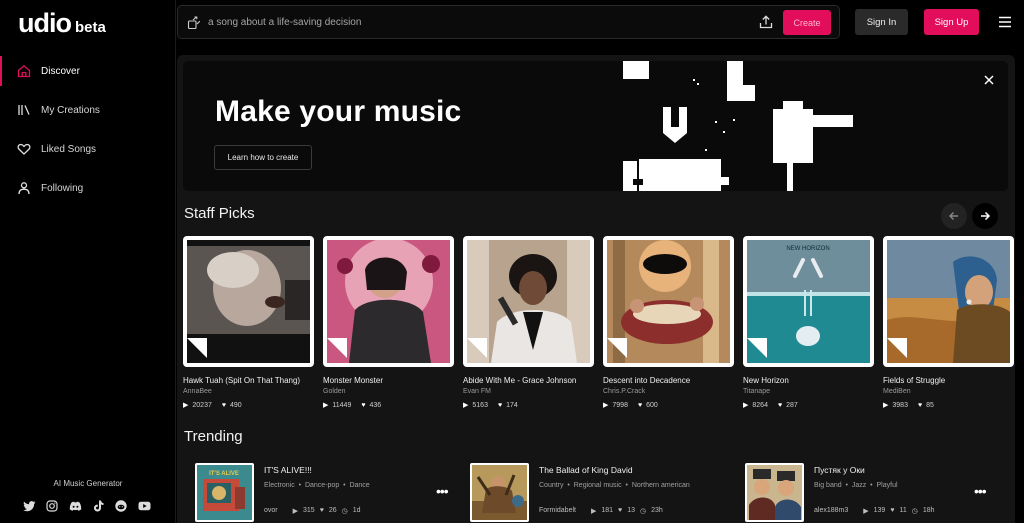 Image resolution: width=1024 pixels, height=523 pixels. Describe the element at coordinates (29, 506) in the screenshot. I see `twitter-icon` at that location.